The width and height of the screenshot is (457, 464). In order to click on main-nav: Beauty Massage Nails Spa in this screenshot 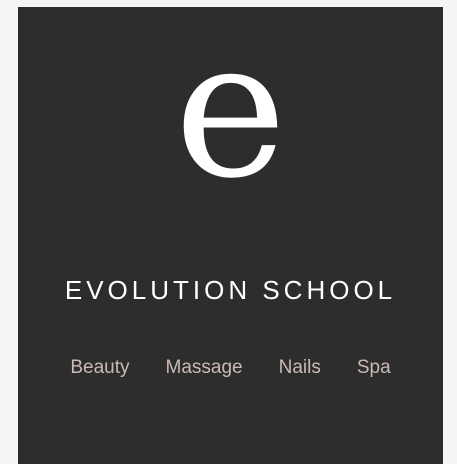, I will do `click(230, 368)`.